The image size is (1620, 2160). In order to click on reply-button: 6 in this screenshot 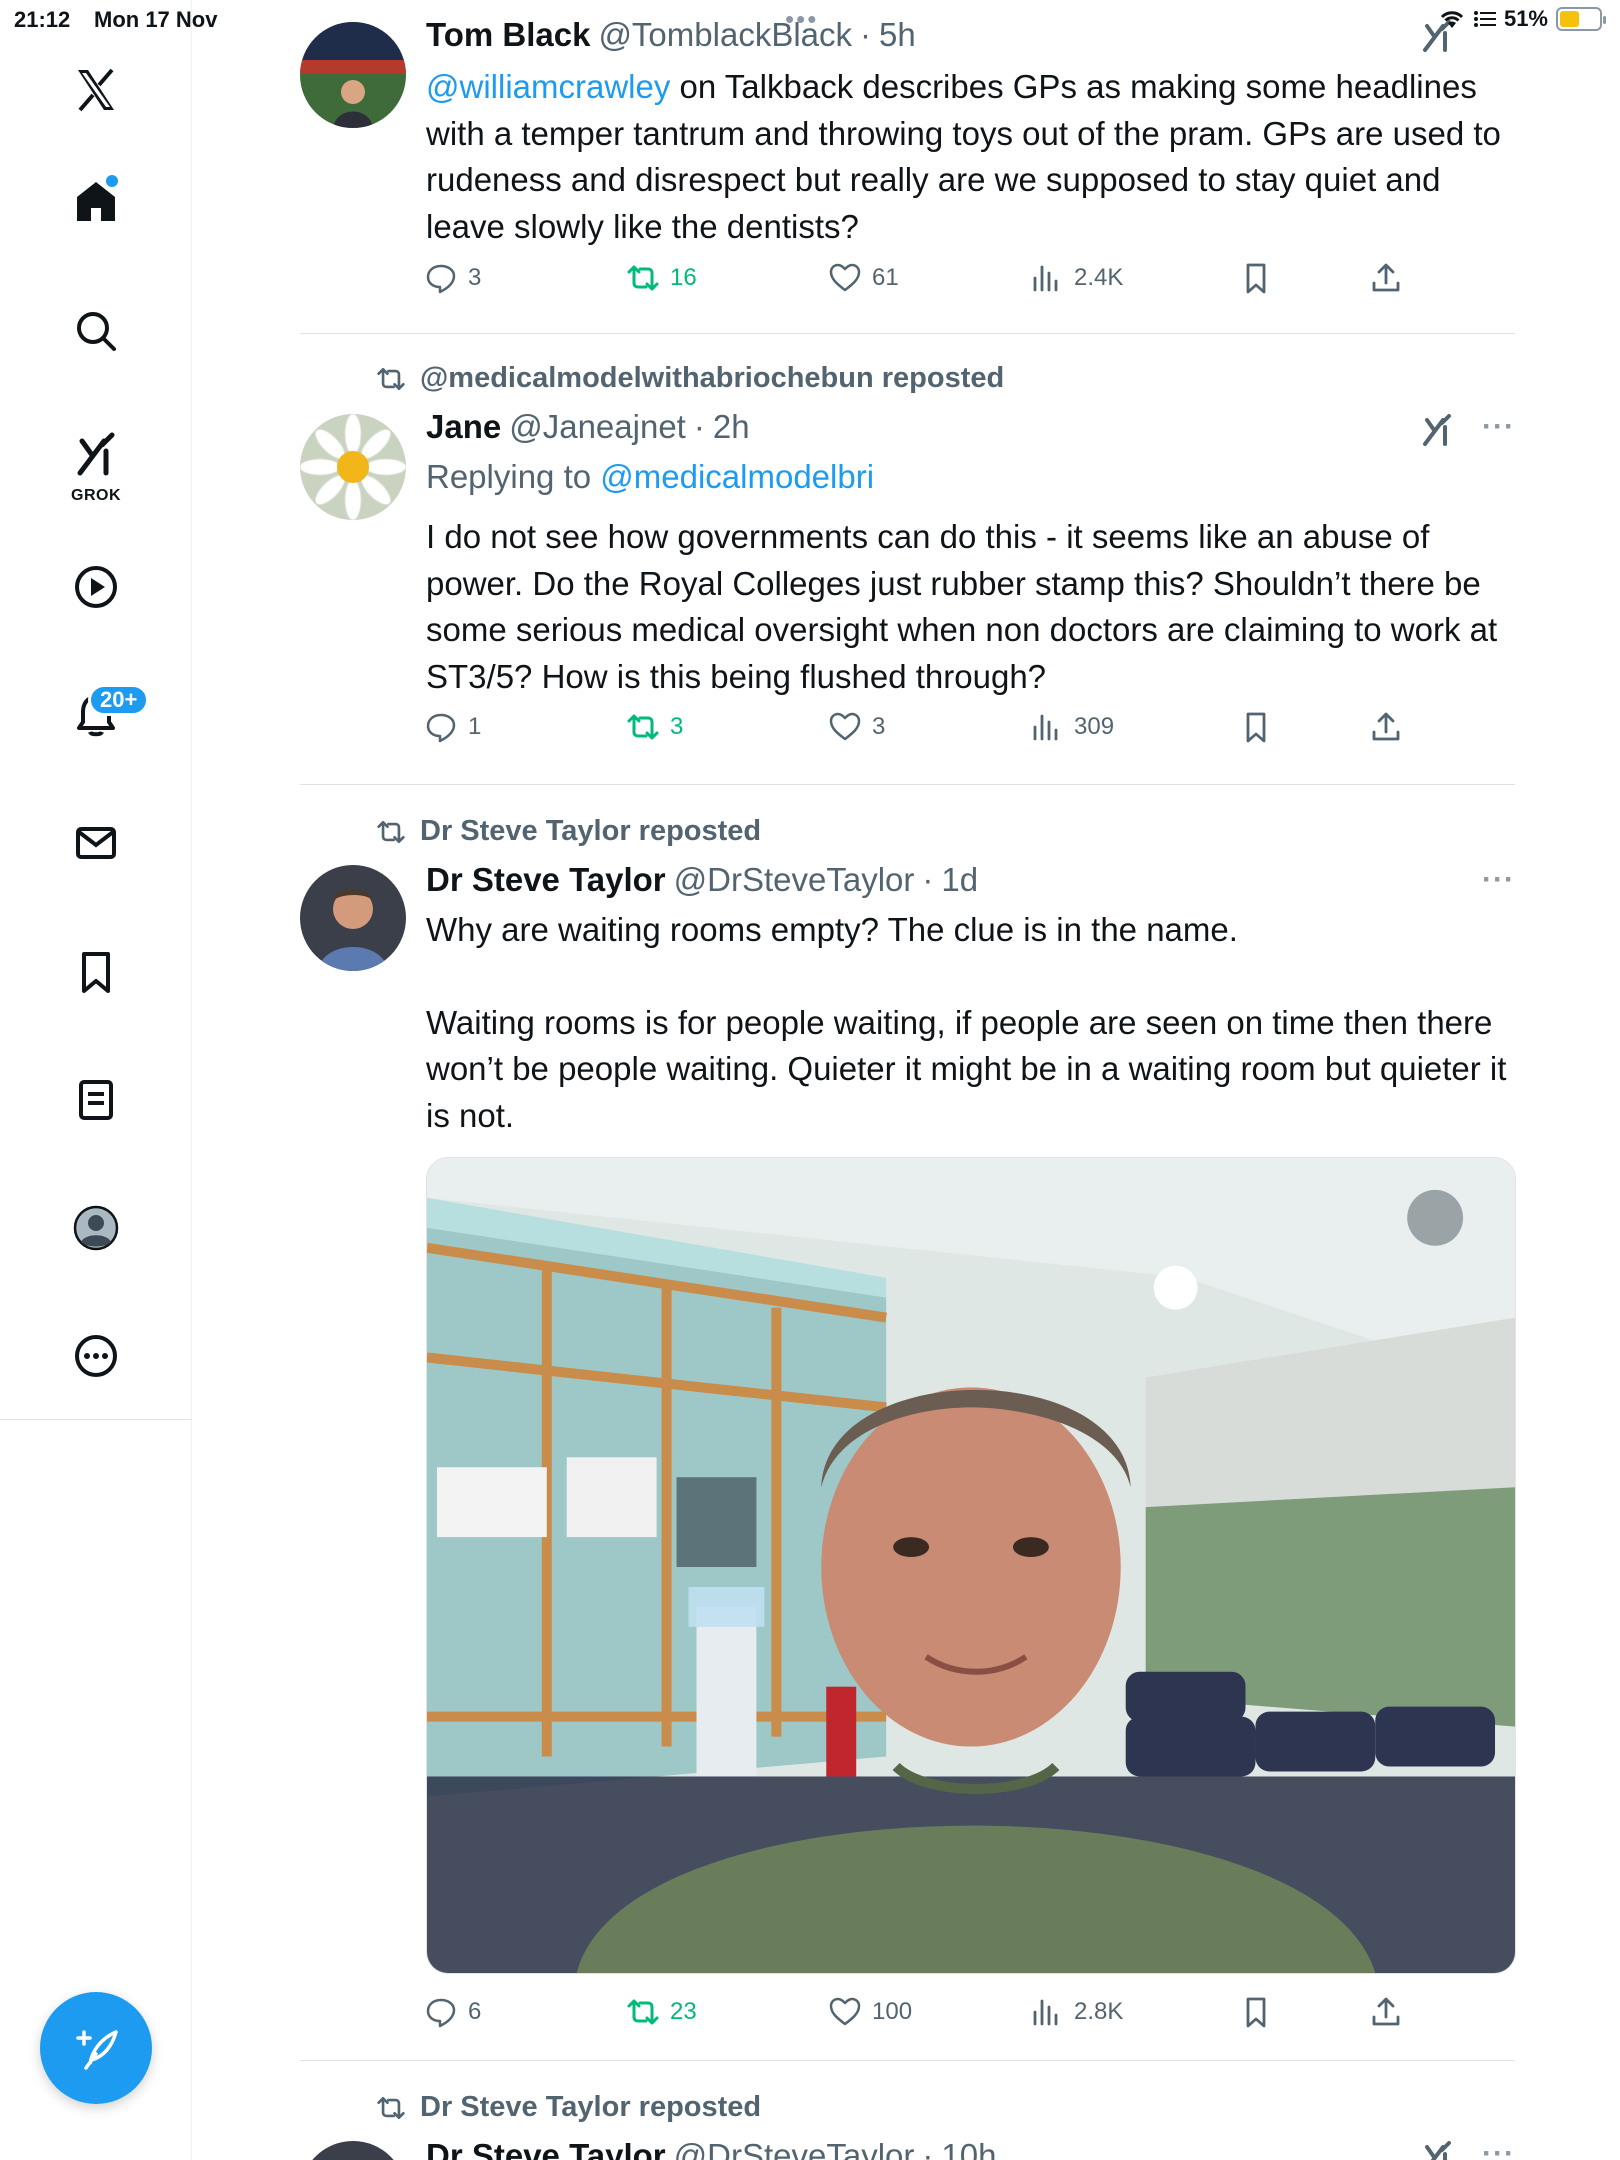, I will do `click(452, 2012)`.